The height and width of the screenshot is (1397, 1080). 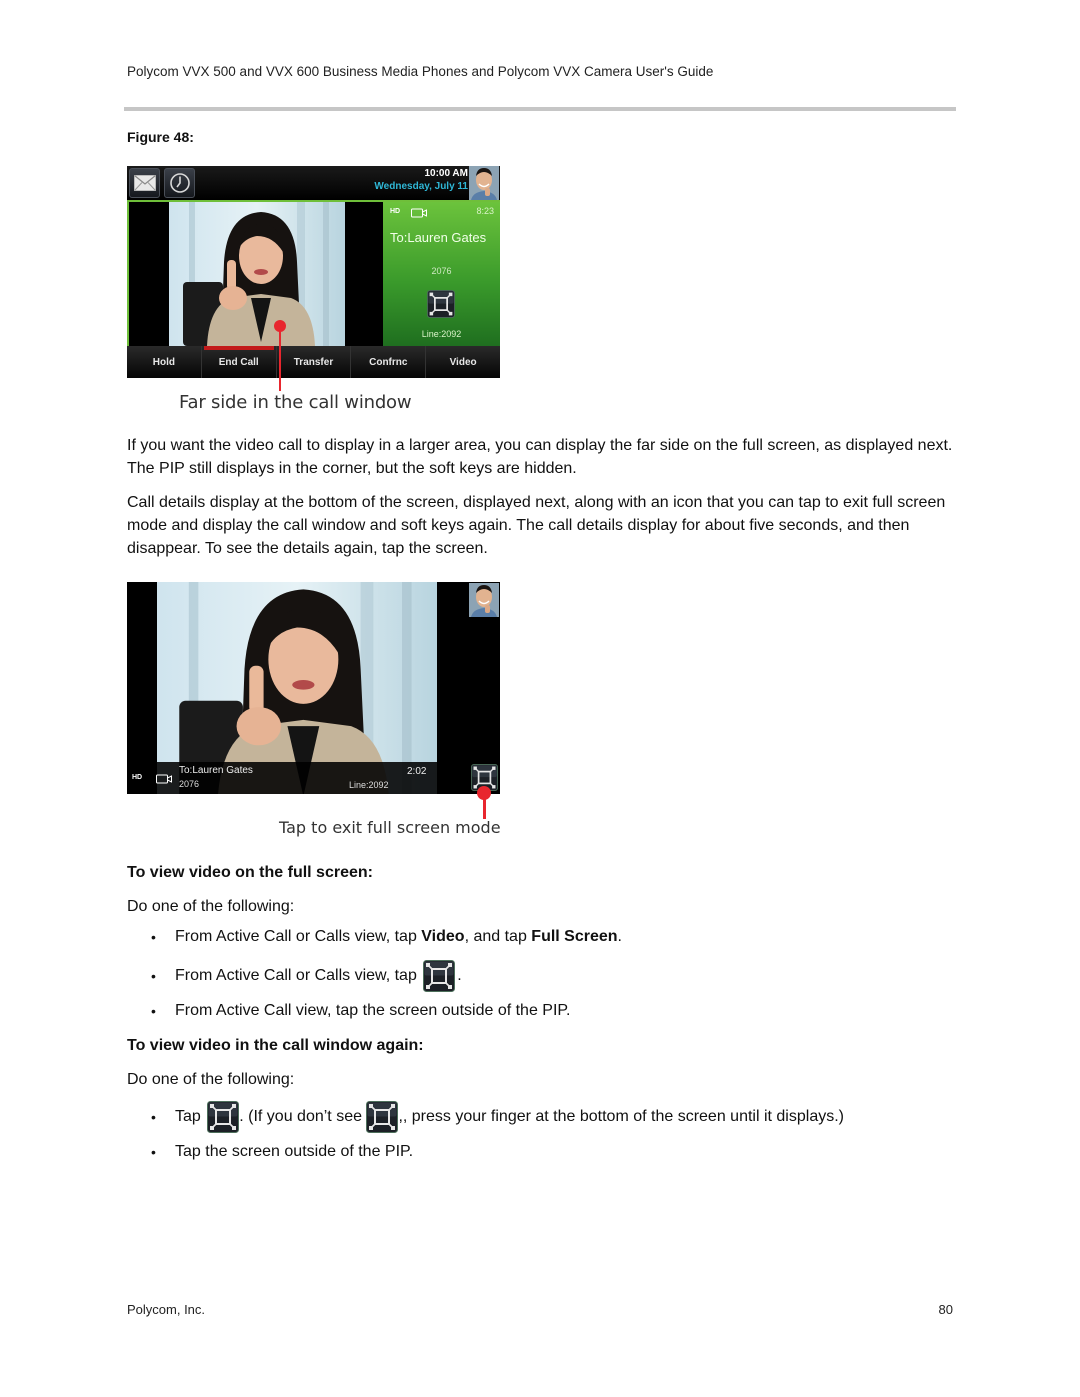 I want to click on status-time: 10:00 AM, so click(x=446, y=173).